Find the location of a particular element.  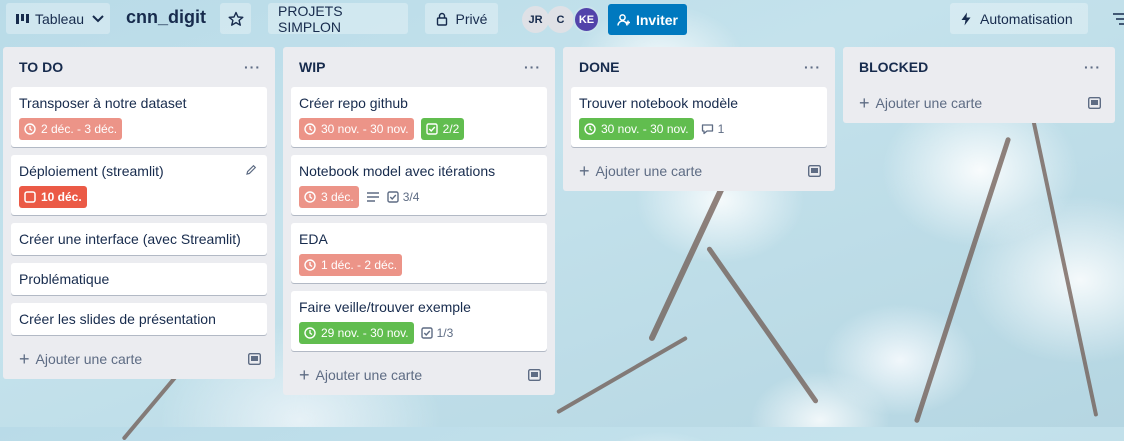

card: Créer une interface (avec Streamlit) is located at coordinates (139, 239).